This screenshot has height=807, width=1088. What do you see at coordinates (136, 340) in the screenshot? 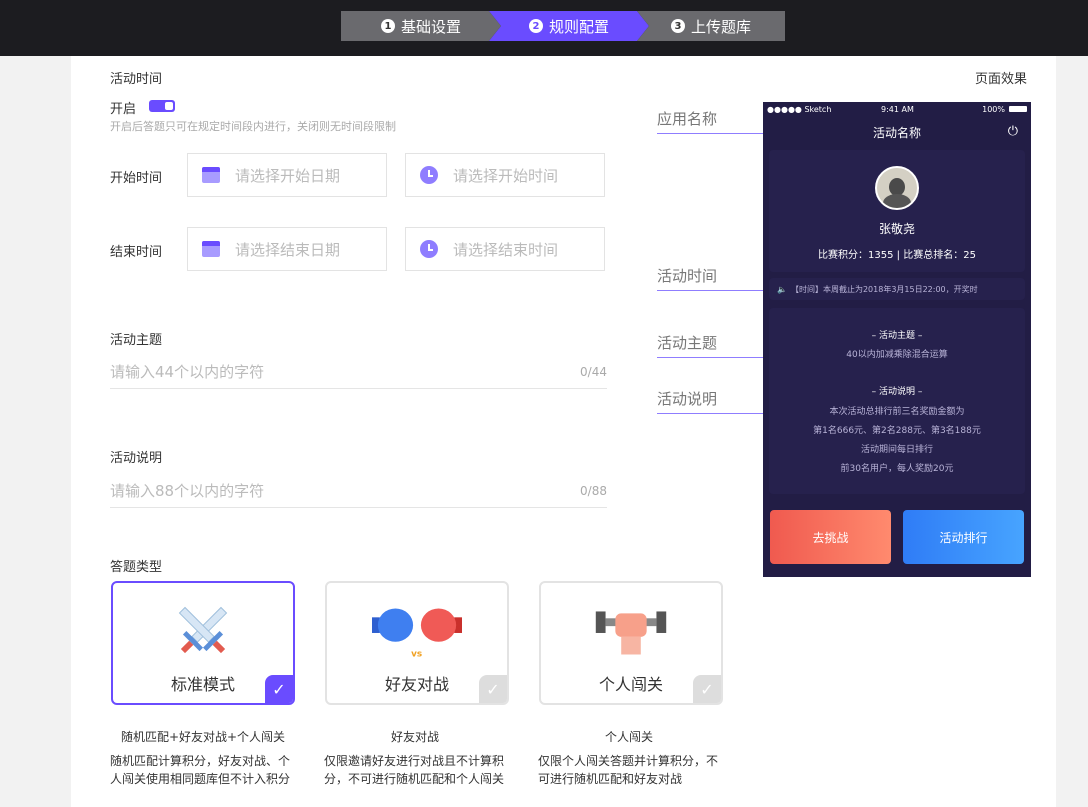
I see `theme-label: 活动主题` at bounding box center [136, 340].